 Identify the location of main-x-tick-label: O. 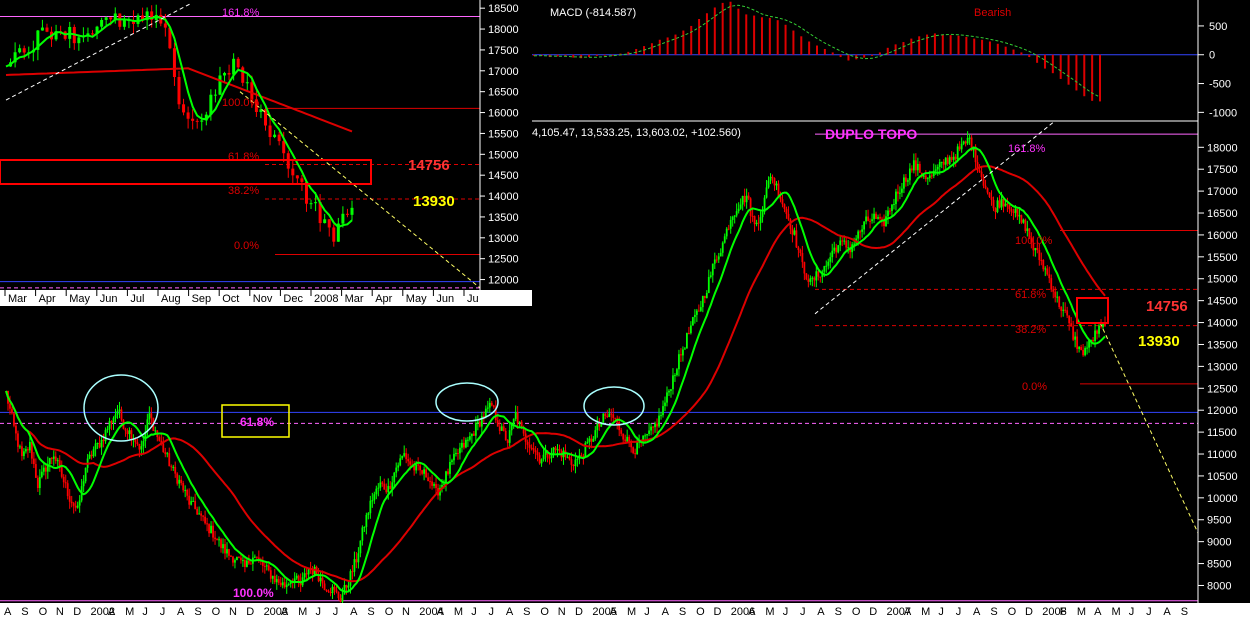
(216, 612).